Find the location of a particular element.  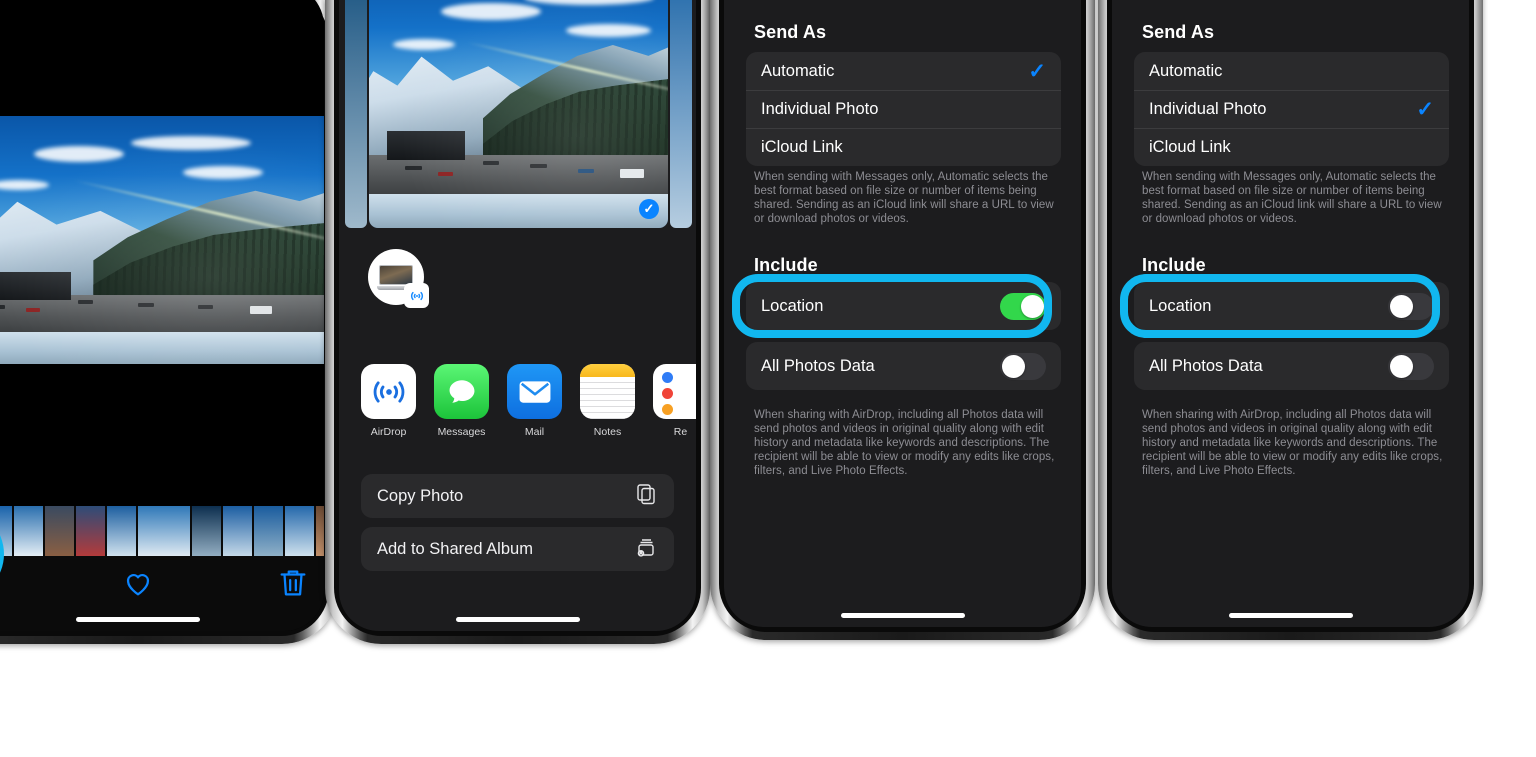

reminders-dot-blue is located at coordinates (667, 377).